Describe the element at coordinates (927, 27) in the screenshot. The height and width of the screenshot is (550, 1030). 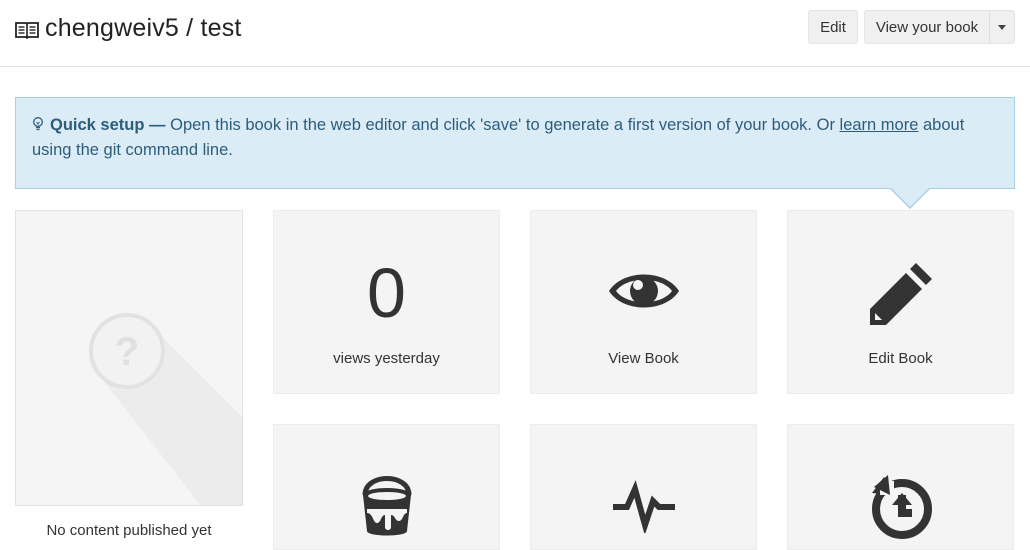
I see `view-your-book-button: View your book` at that location.